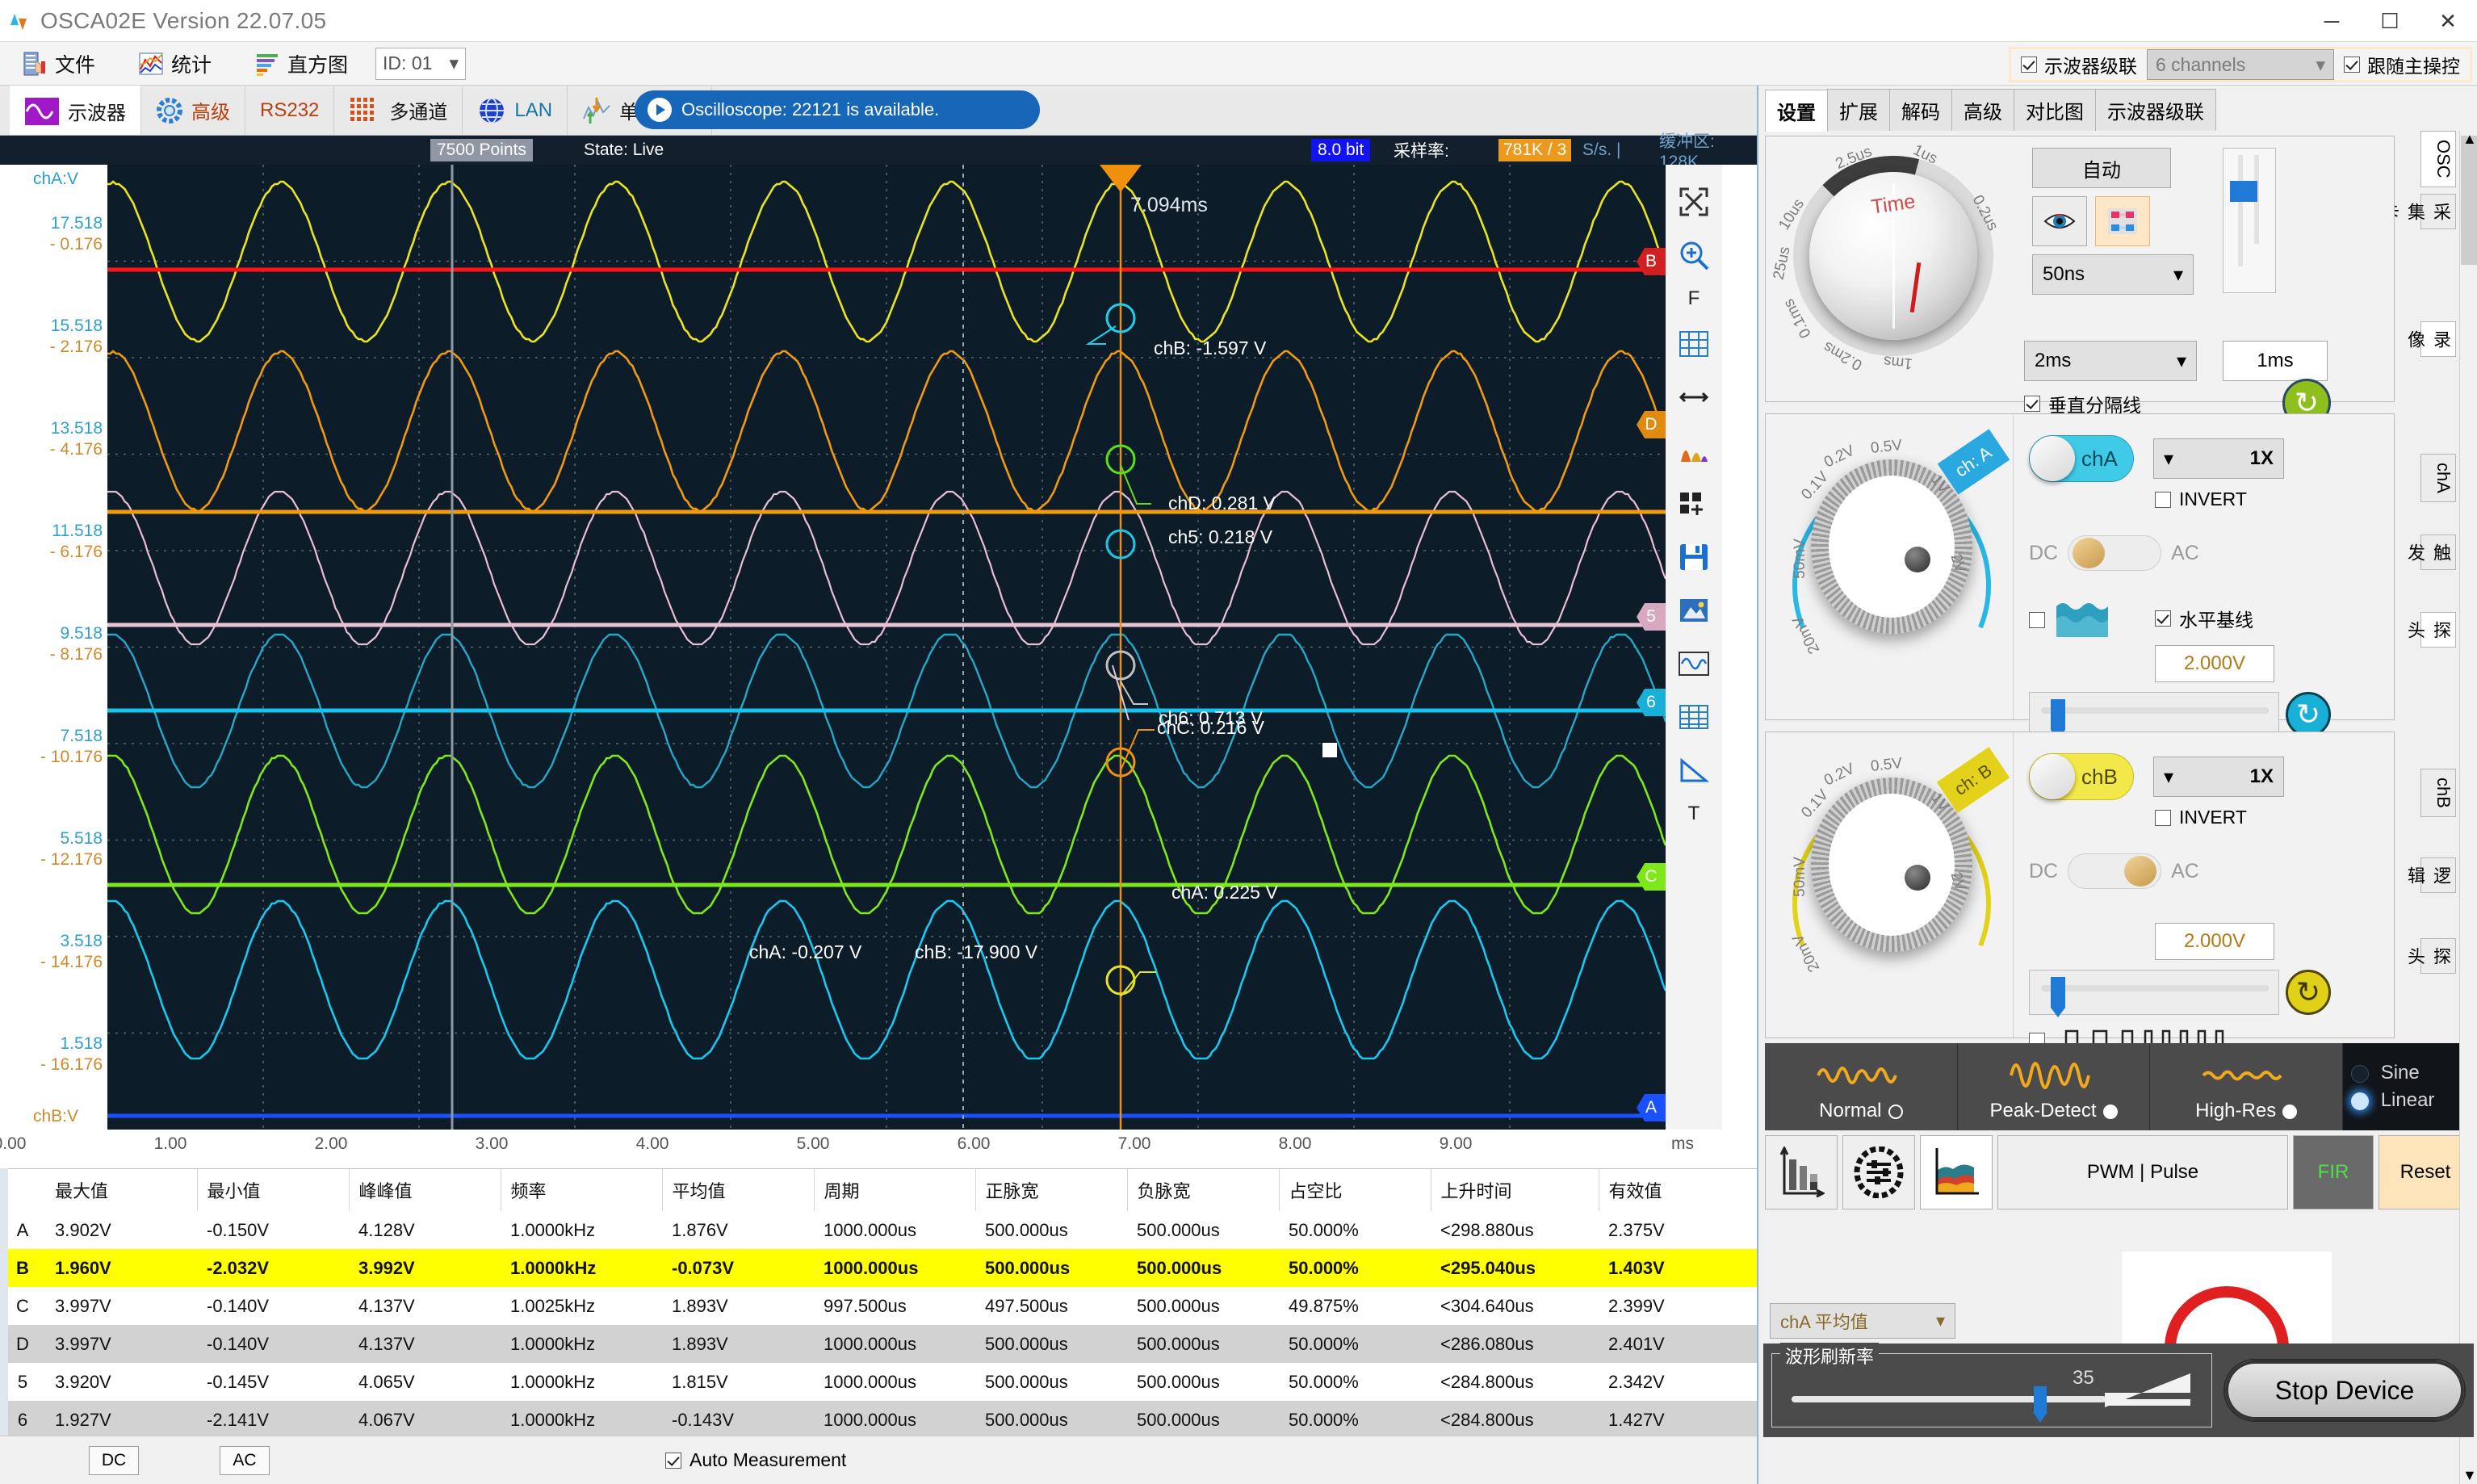 This screenshot has width=2477, height=1484. I want to click on scrollbar-thumb, so click(2469, 200).